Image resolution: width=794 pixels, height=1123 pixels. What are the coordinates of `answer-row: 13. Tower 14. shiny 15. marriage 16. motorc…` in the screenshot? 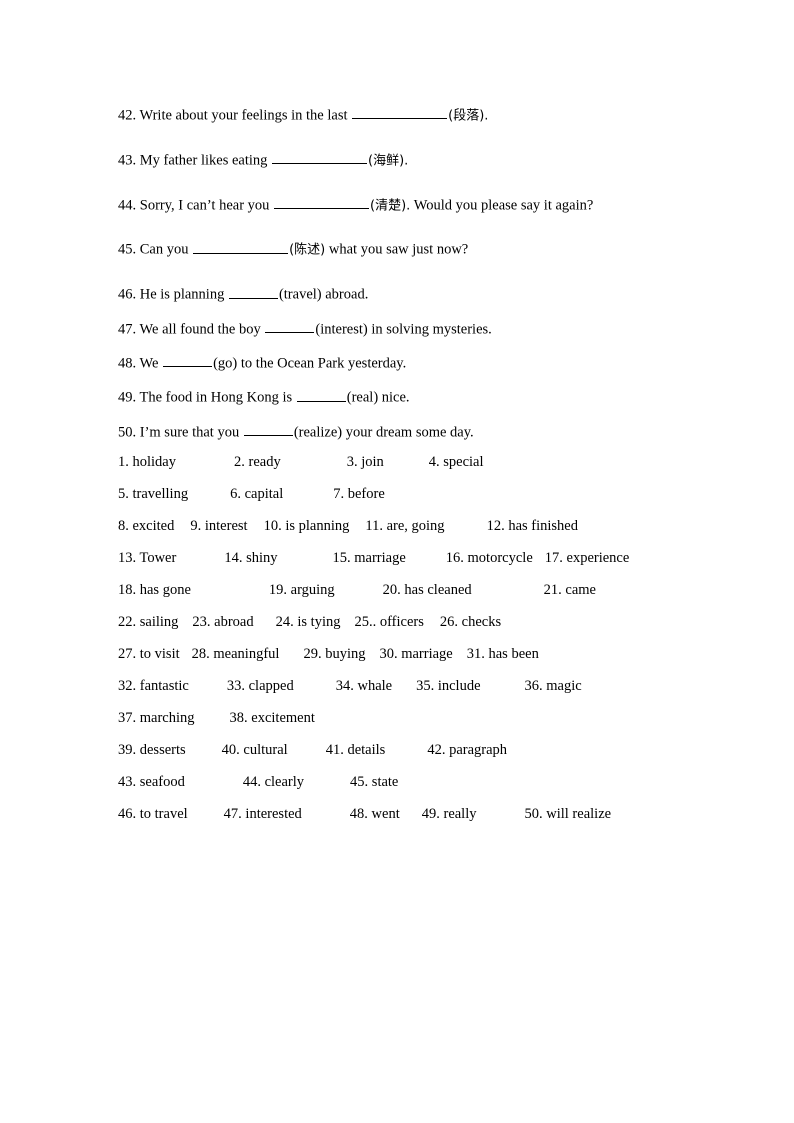 It's located at (408, 558).